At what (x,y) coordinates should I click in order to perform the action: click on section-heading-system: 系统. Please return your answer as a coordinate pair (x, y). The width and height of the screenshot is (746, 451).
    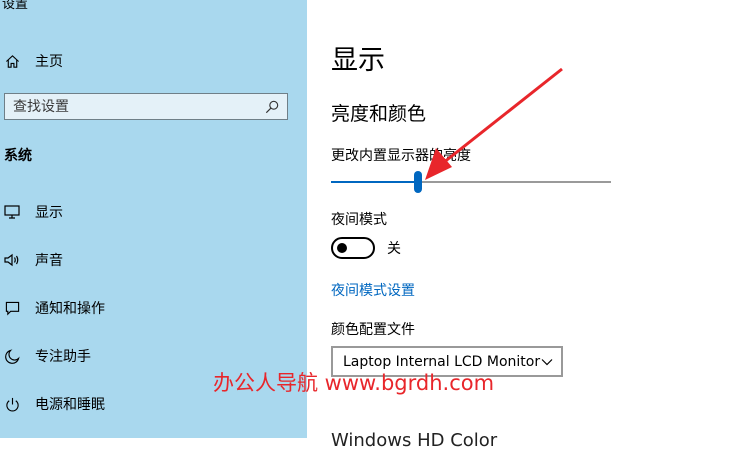
    Looking at the image, I should click on (18, 156).